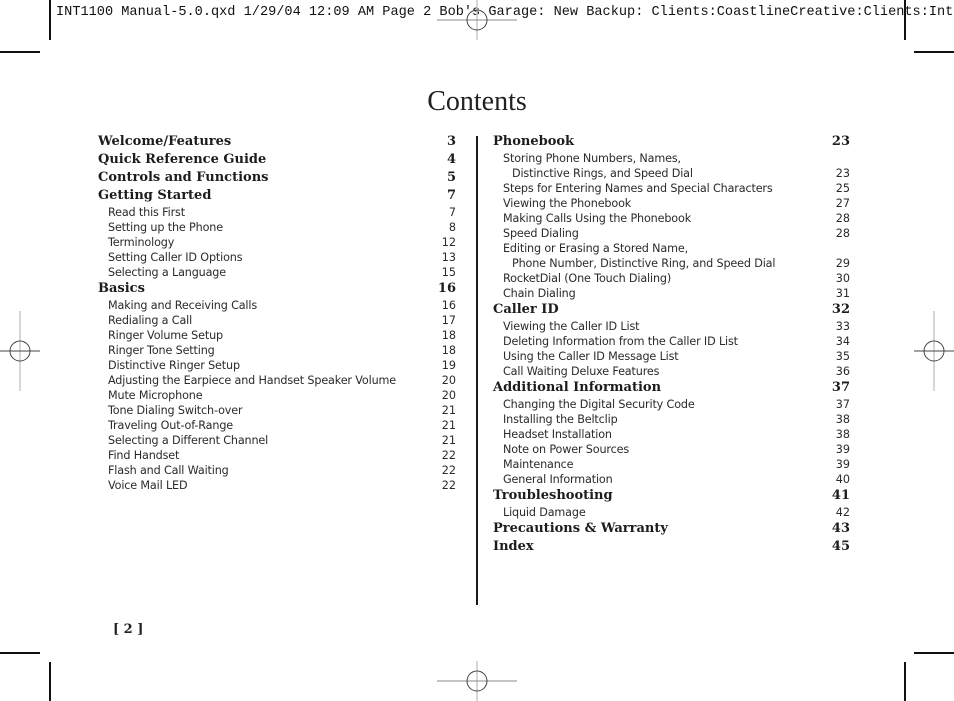 The image size is (954, 701). I want to click on page-number: [ 2 ], so click(128, 629).